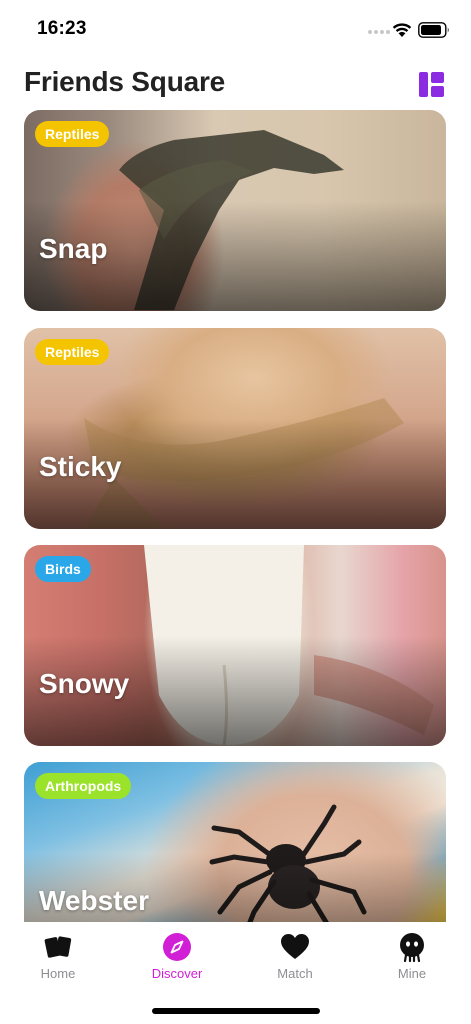  What do you see at coordinates (295, 946) in the screenshot?
I see `heart-icon` at bounding box center [295, 946].